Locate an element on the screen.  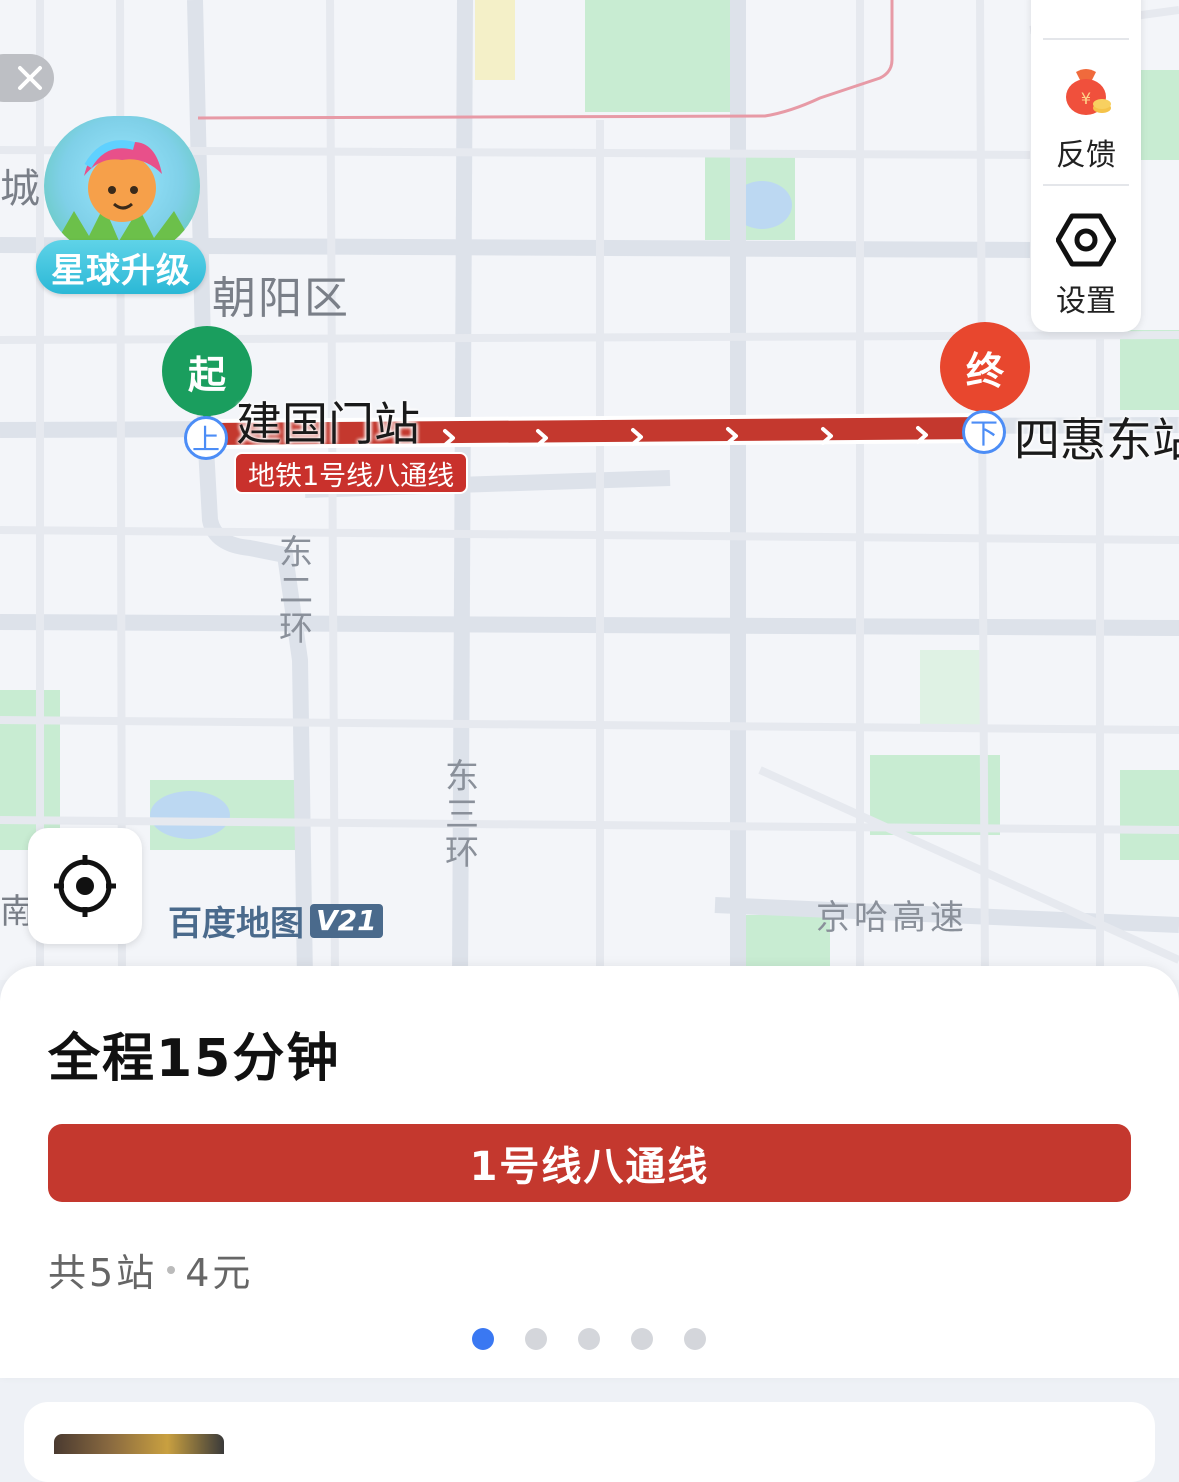
road-label-east-3rd-ring: 东三环 is located at coordinates (462, 815).